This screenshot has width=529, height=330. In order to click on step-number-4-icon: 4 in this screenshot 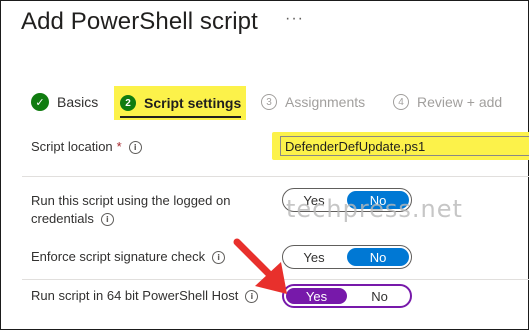, I will do `click(401, 102)`.